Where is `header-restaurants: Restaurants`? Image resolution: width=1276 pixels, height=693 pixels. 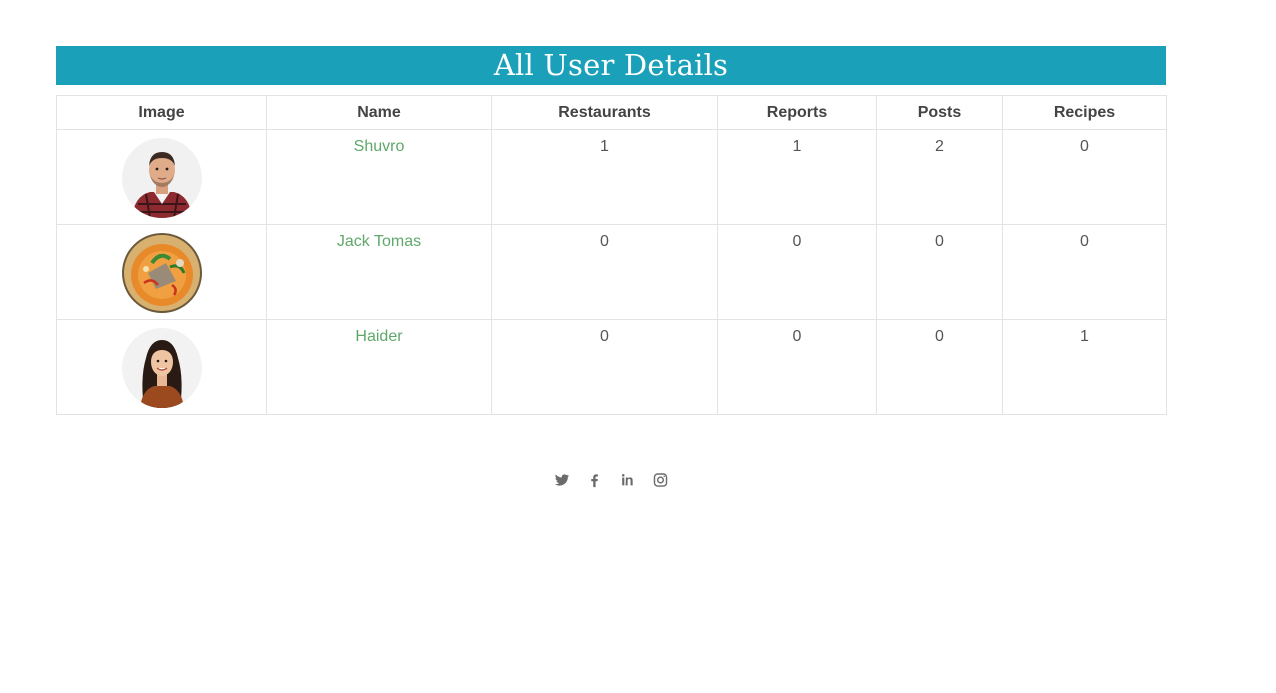
header-restaurants: Restaurants is located at coordinates (604, 112).